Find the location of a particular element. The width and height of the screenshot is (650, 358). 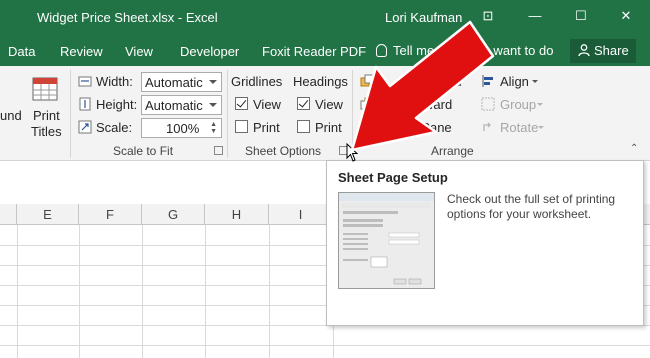

group-label: Group is located at coordinates (518, 104).